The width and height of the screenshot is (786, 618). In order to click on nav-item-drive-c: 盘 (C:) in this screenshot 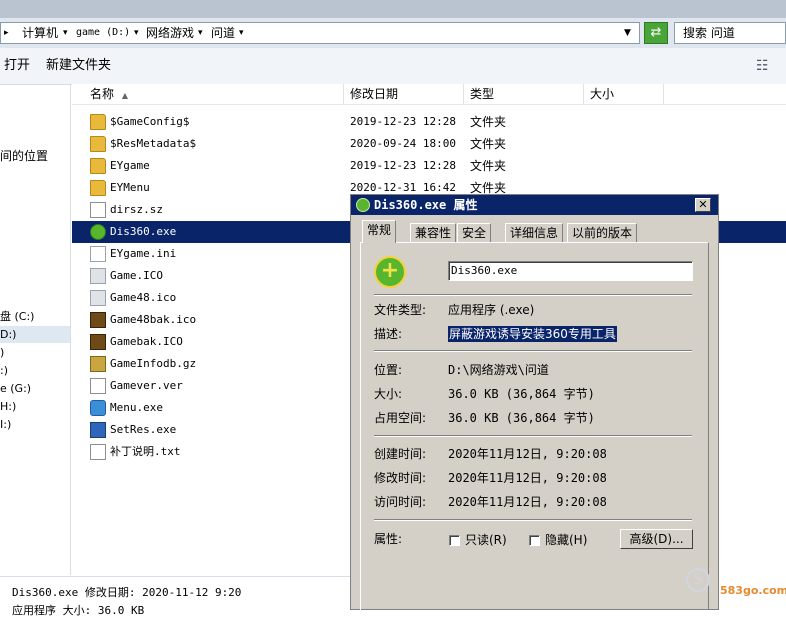, I will do `click(17, 317)`.